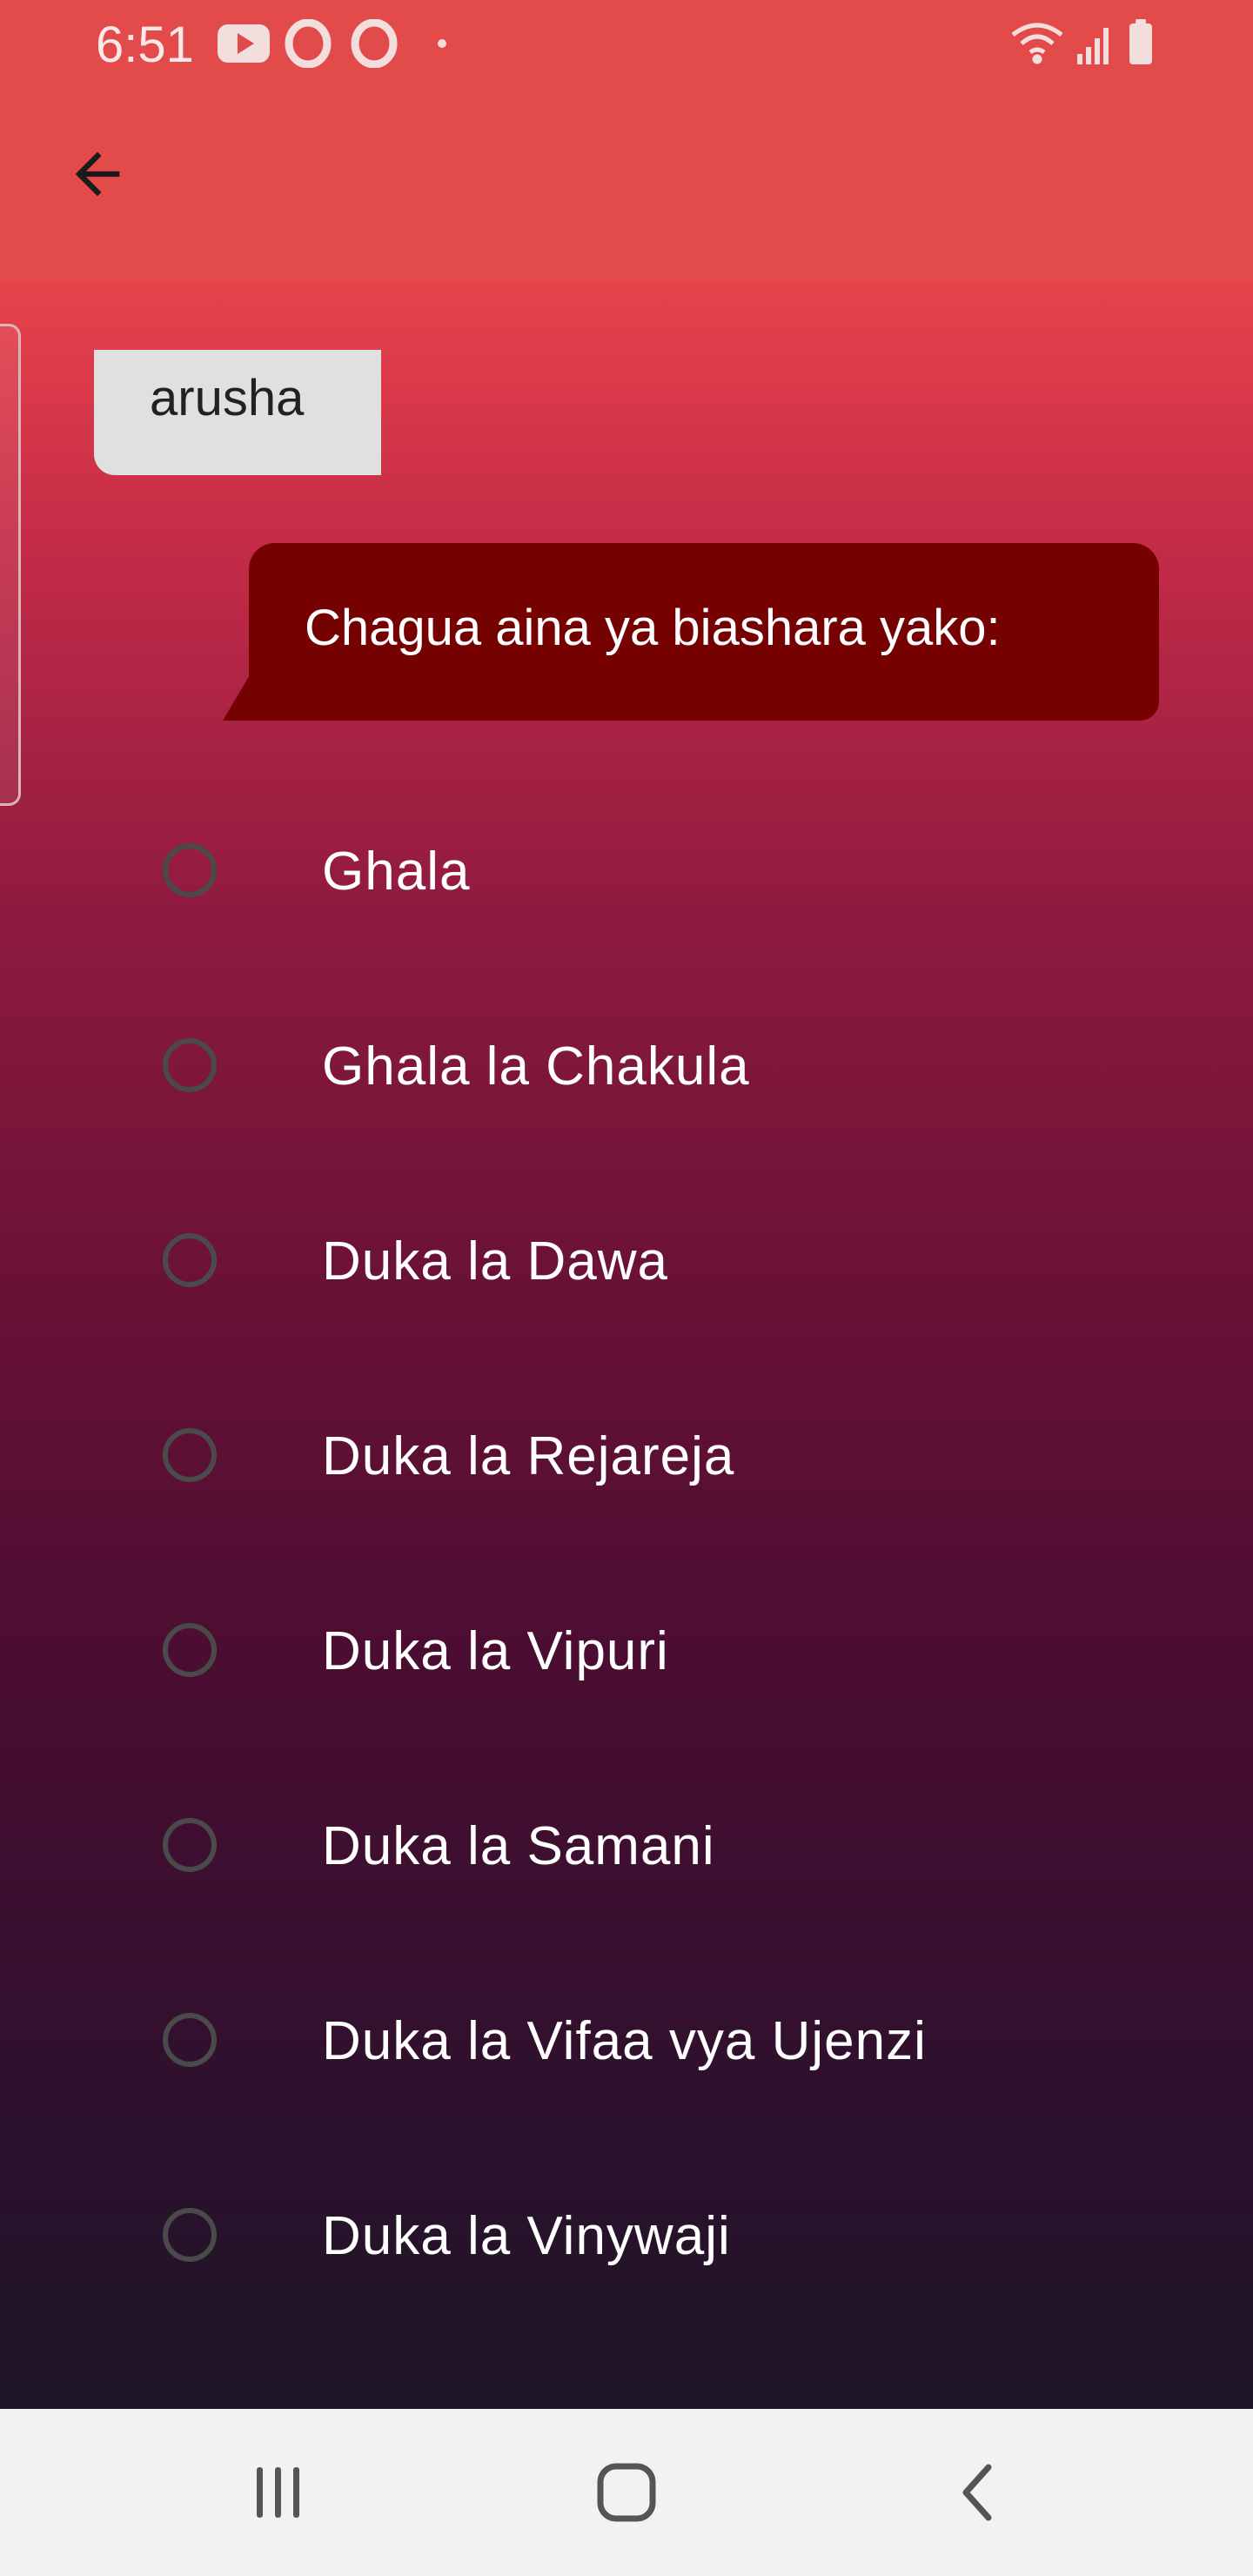 The height and width of the screenshot is (2576, 1253). I want to click on option-label: Ghala, so click(396, 872).